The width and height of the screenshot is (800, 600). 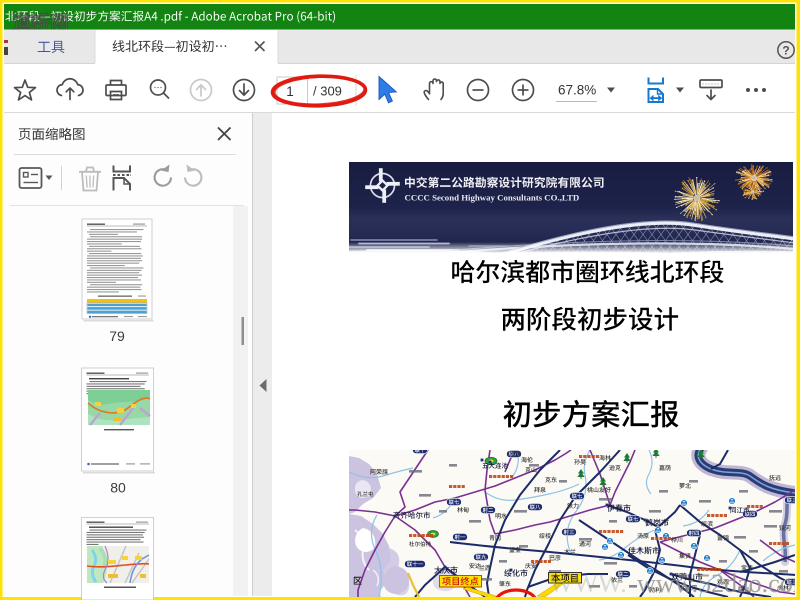 I want to click on svg-text:CCCC Second Highway Consultant: CCCC Second Highway Consultants CO.,LTD, so click(x=492, y=198).